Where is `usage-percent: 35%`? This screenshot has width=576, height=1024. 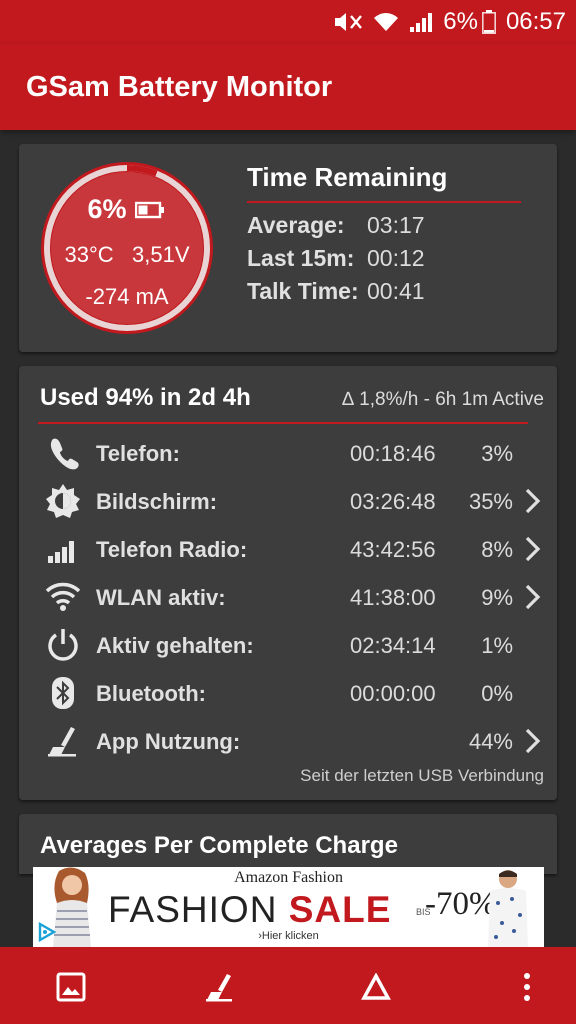 usage-percent: 35% is located at coordinates (490, 501).